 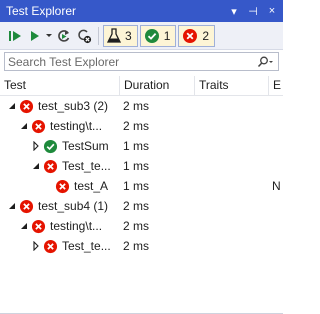 I want to click on pin-button: ⊣, so click(x=253, y=11).